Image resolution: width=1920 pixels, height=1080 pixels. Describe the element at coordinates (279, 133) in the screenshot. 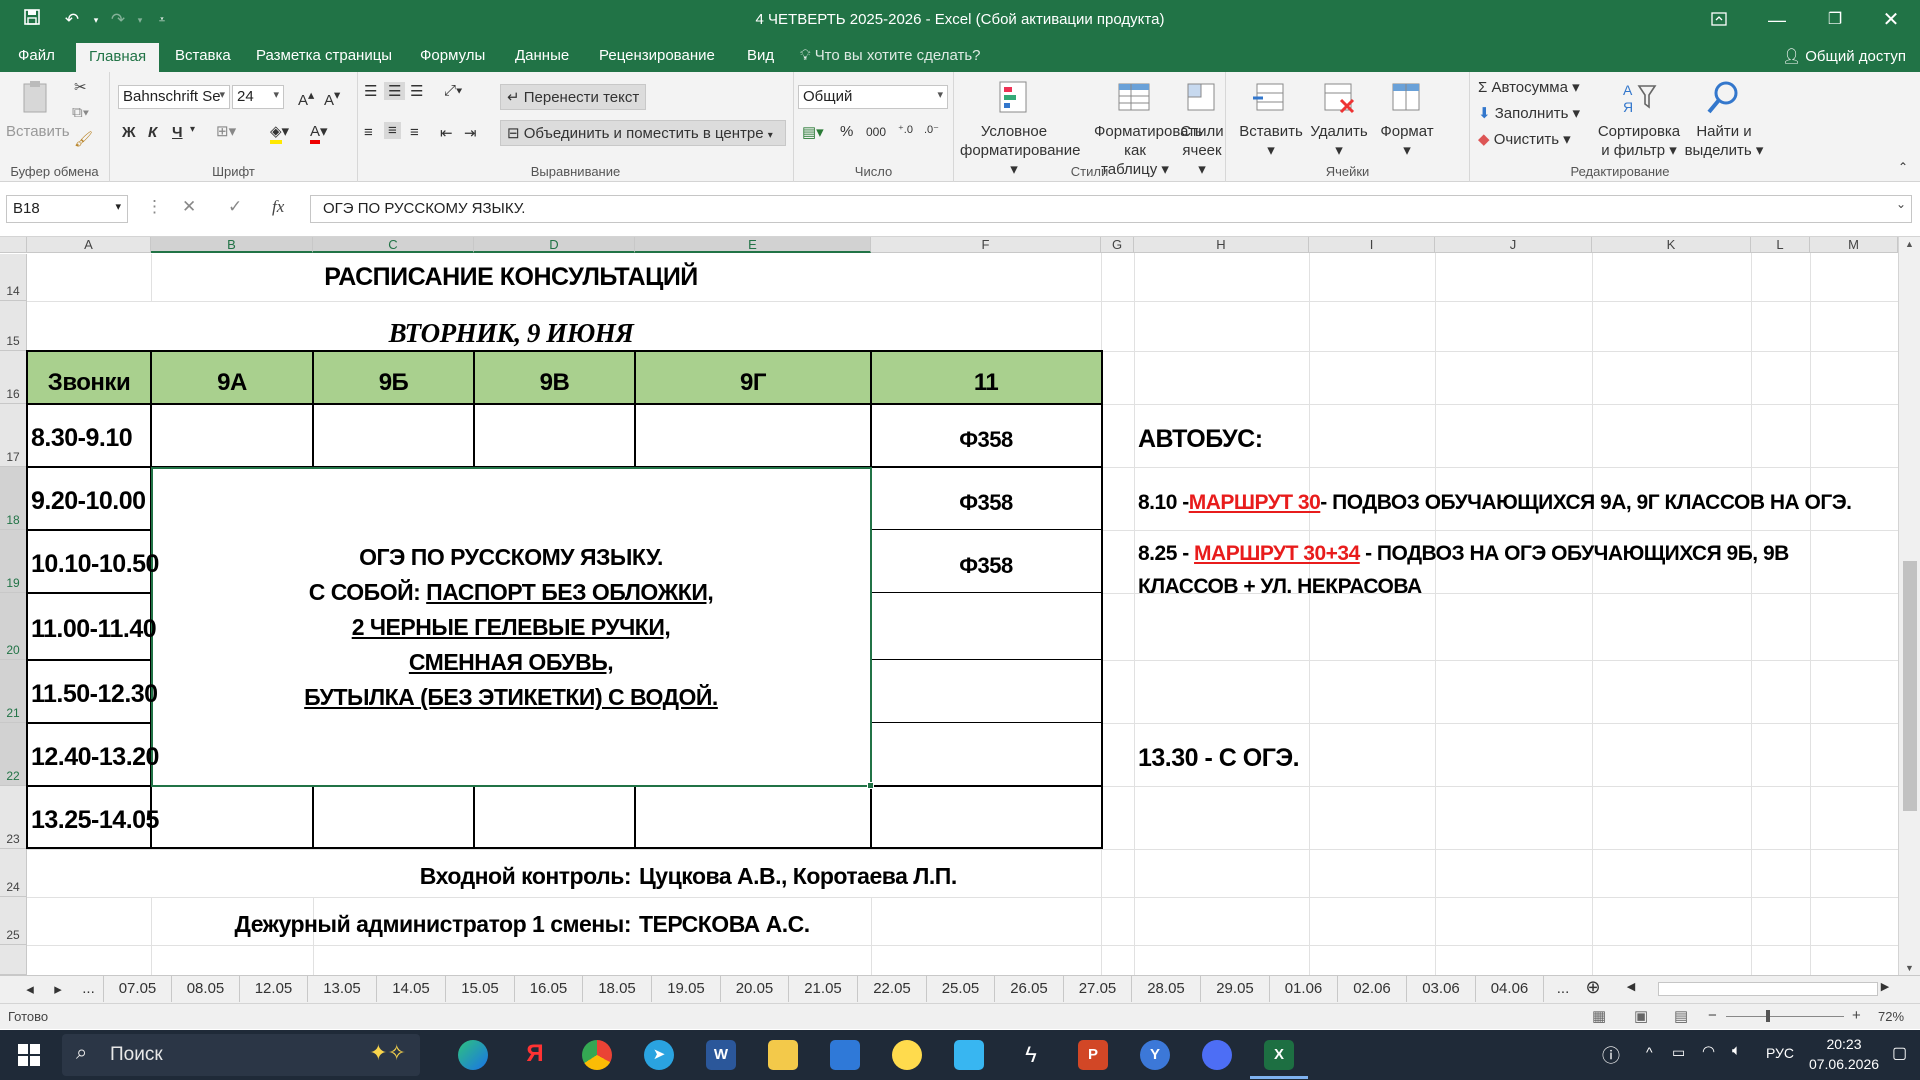

I see `fill-color-icon: ◈▾` at that location.